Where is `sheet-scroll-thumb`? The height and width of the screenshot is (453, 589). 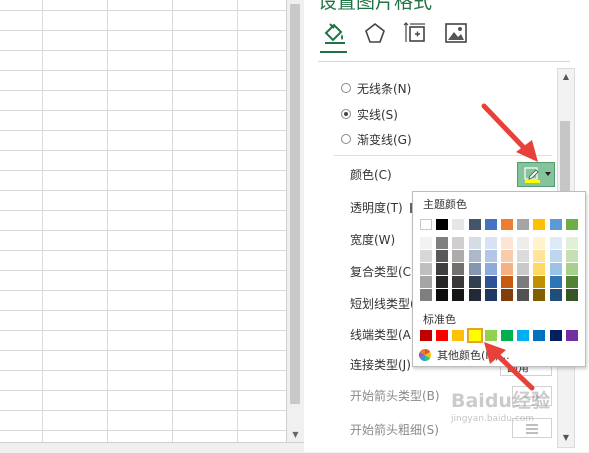
sheet-scroll-thumb is located at coordinates (295, 204).